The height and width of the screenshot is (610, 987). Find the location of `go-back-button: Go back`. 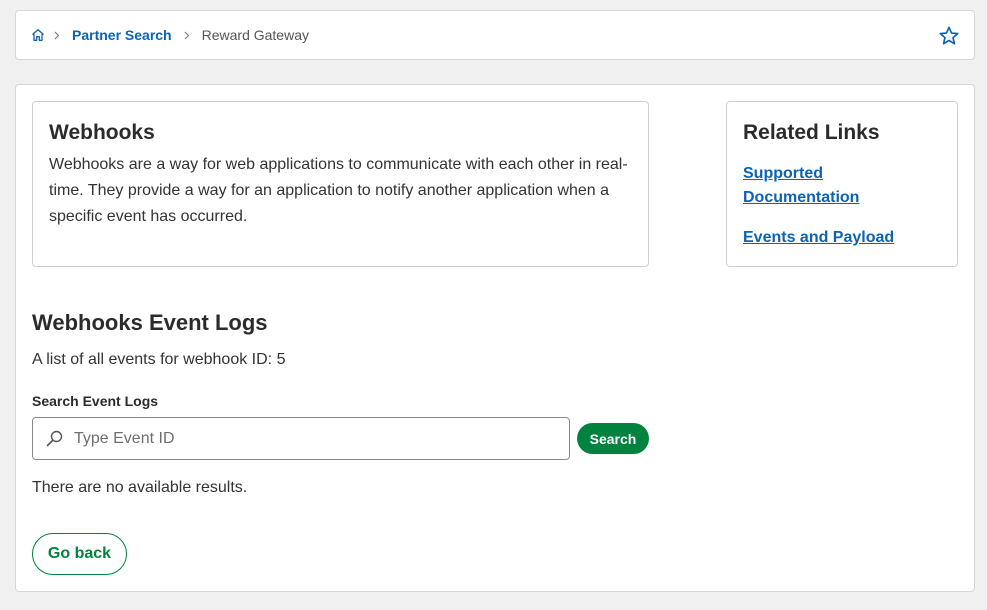

go-back-button: Go back is located at coordinates (79, 554).